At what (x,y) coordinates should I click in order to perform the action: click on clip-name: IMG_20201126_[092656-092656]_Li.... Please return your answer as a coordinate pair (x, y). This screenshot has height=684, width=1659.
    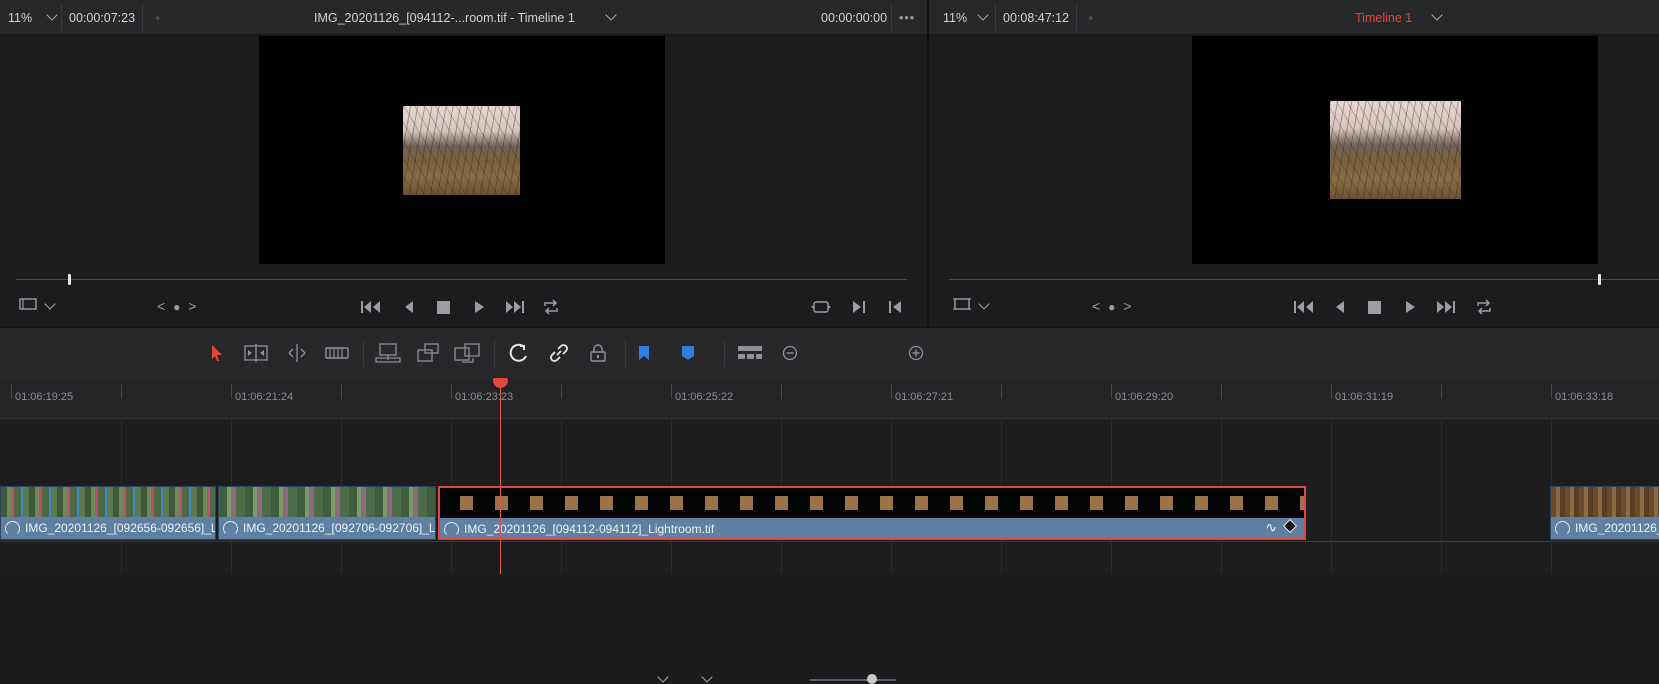
    Looking at the image, I should click on (120, 528).